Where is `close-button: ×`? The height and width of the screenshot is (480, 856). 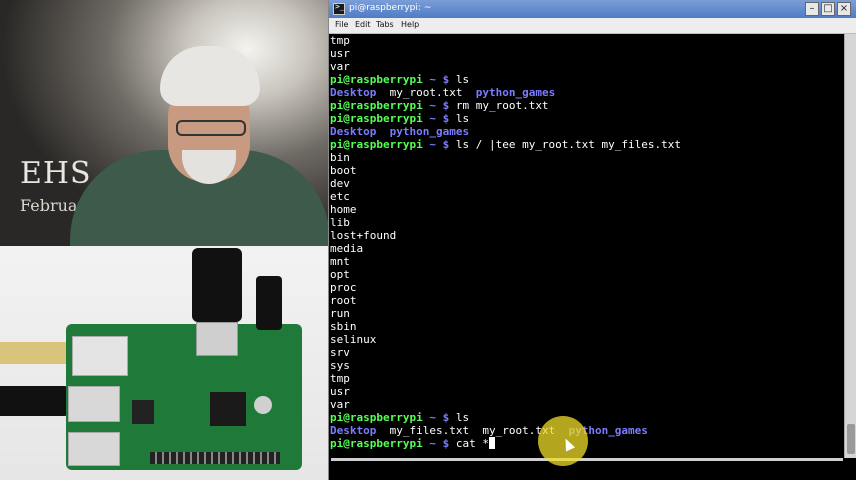
close-button: × is located at coordinates (844, 9).